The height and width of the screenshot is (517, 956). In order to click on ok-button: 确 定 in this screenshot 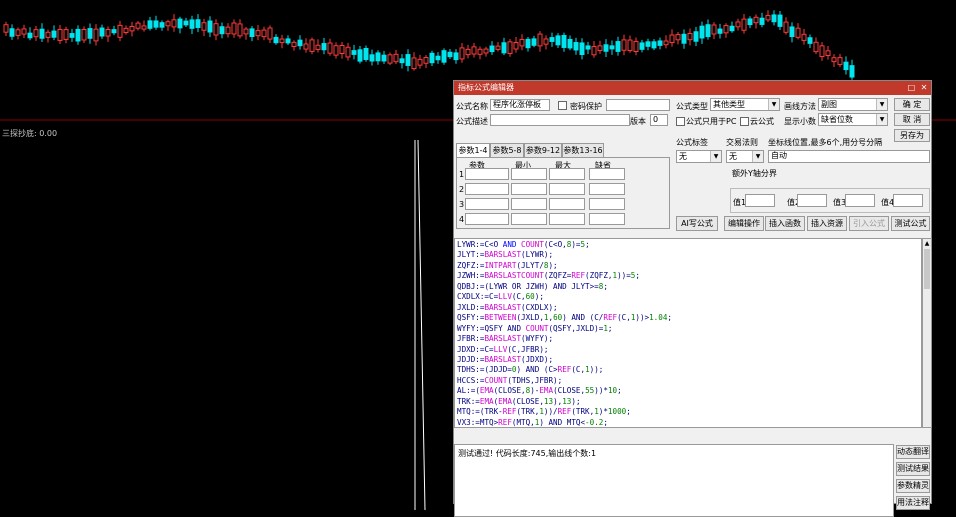, I will do `click(912, 104)`.